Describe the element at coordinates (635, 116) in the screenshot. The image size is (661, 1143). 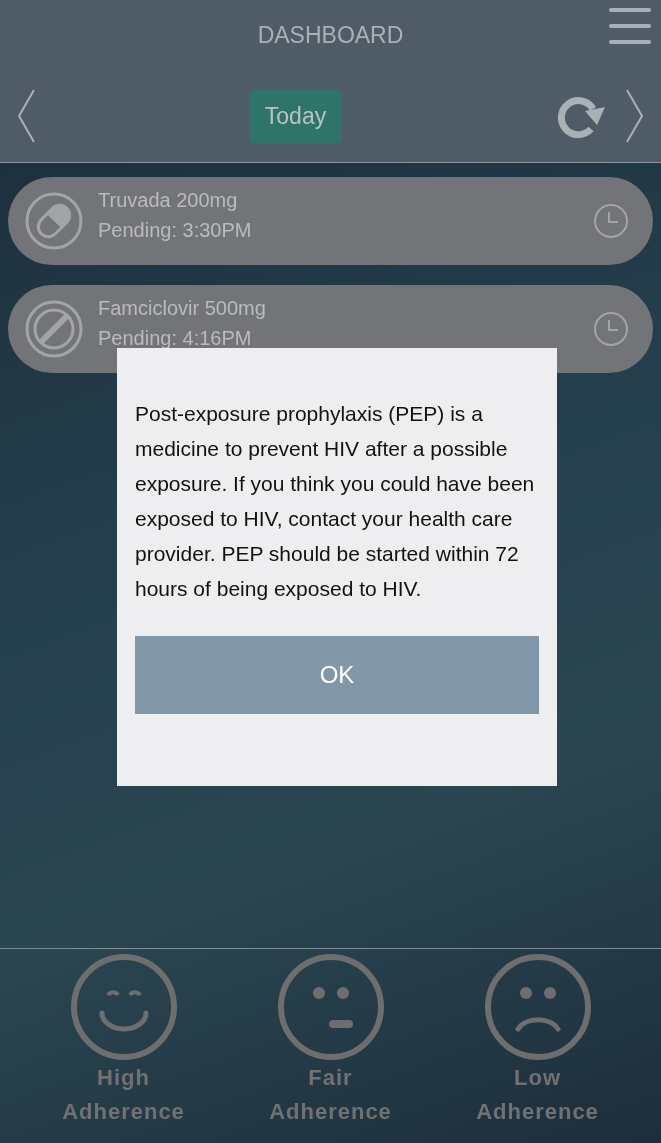
I see `chevron-right-icon` at that location.